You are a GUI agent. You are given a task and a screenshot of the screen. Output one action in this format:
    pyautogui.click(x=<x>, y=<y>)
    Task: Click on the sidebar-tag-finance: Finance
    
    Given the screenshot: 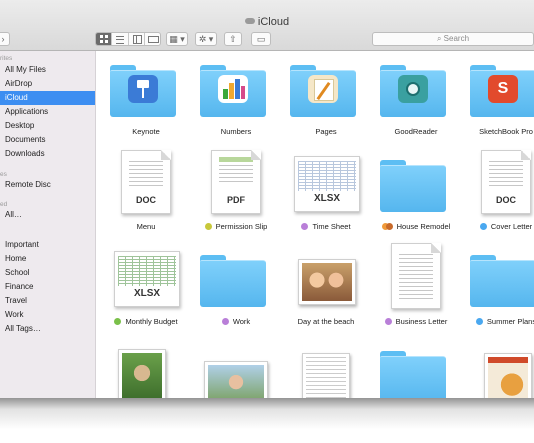 What is the action you would take?
    pyautogui.click(x=47, y=287)
    